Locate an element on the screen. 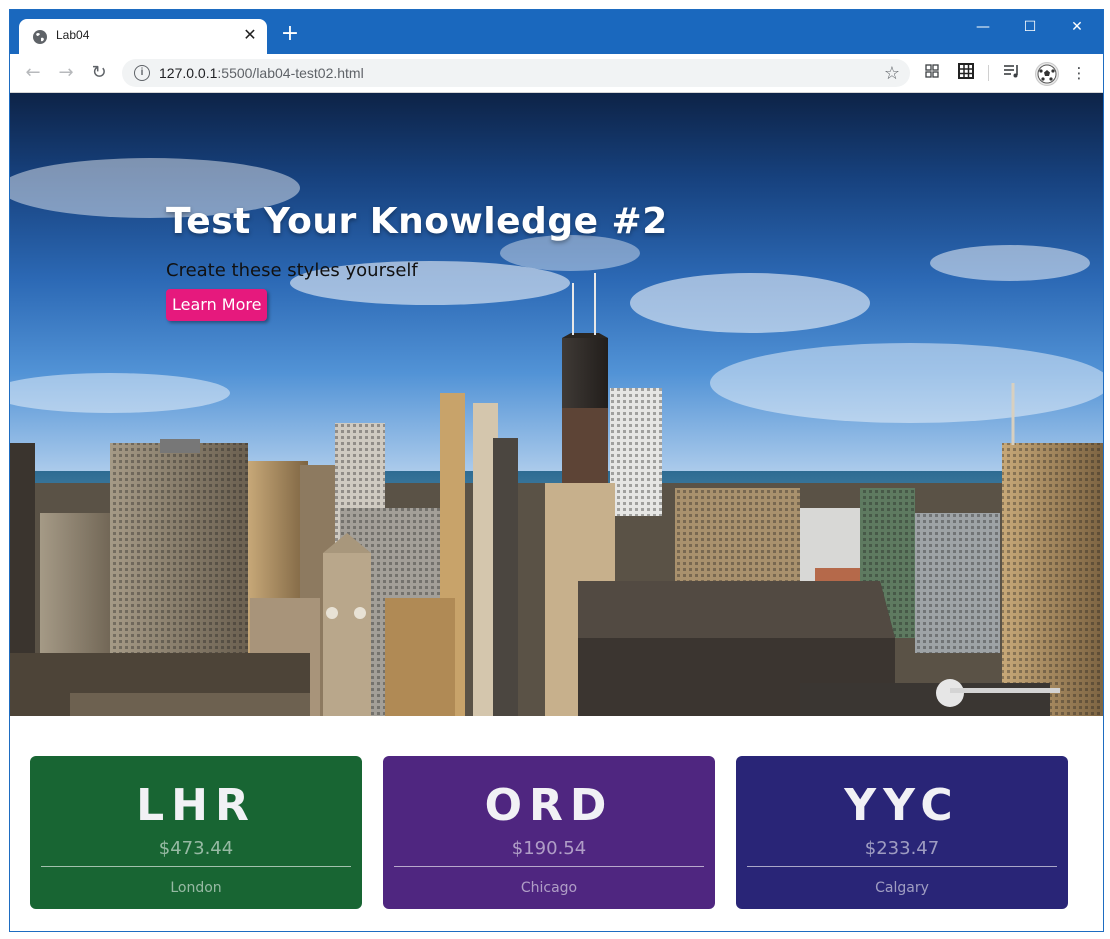  fare-price: $190.54 is located at coordinates (549, 848).